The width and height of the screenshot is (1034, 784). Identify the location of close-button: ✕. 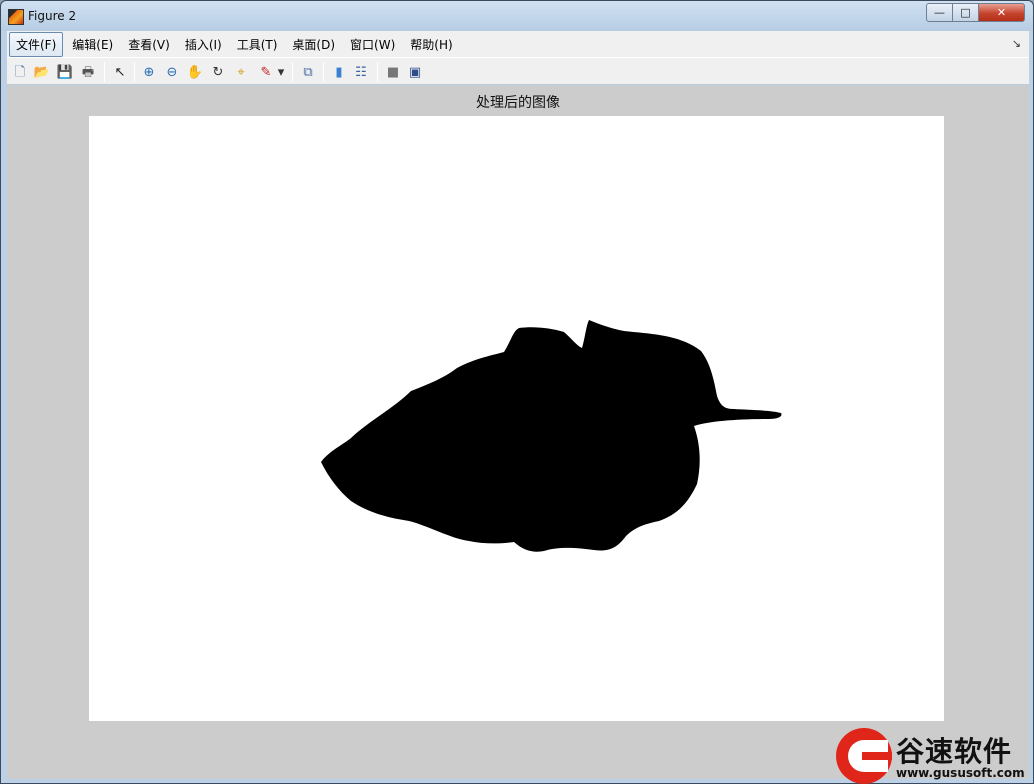
(1001, 12).